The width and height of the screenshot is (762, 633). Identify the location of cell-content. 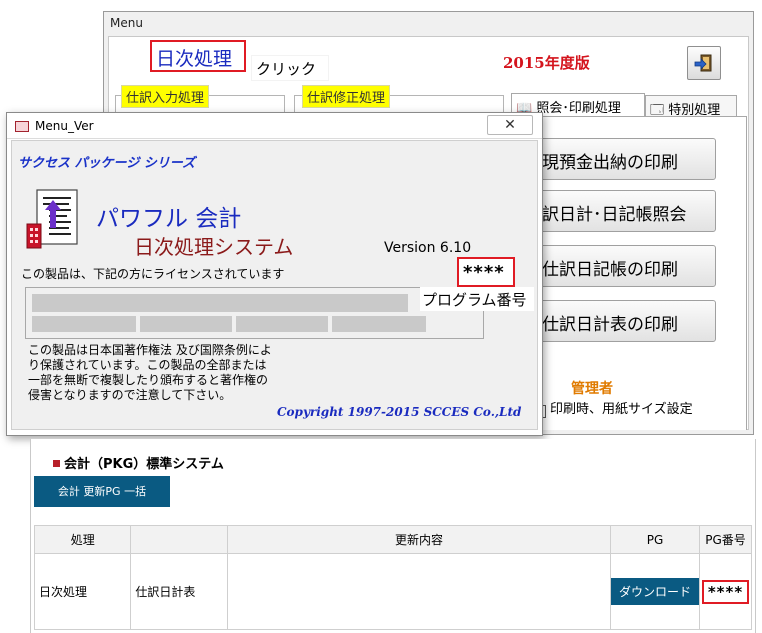
(419, 591).